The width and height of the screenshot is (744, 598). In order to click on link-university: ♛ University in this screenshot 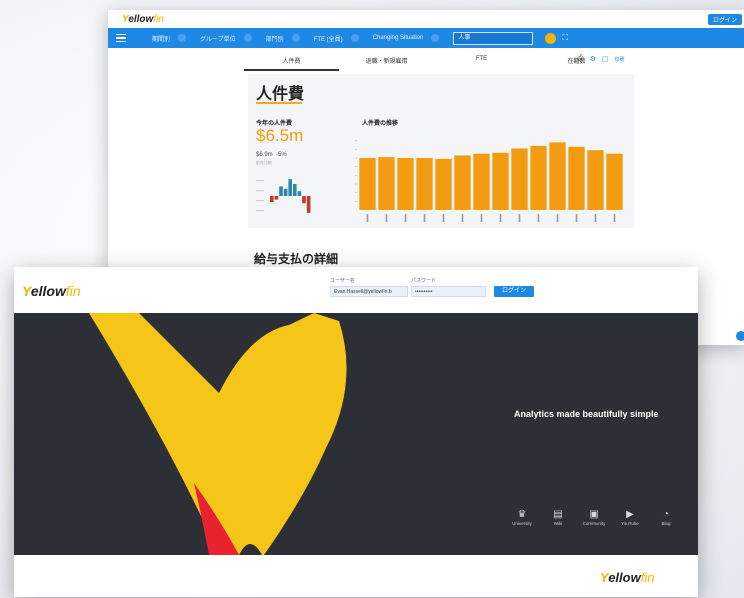, I will do `click(522, 517)`.